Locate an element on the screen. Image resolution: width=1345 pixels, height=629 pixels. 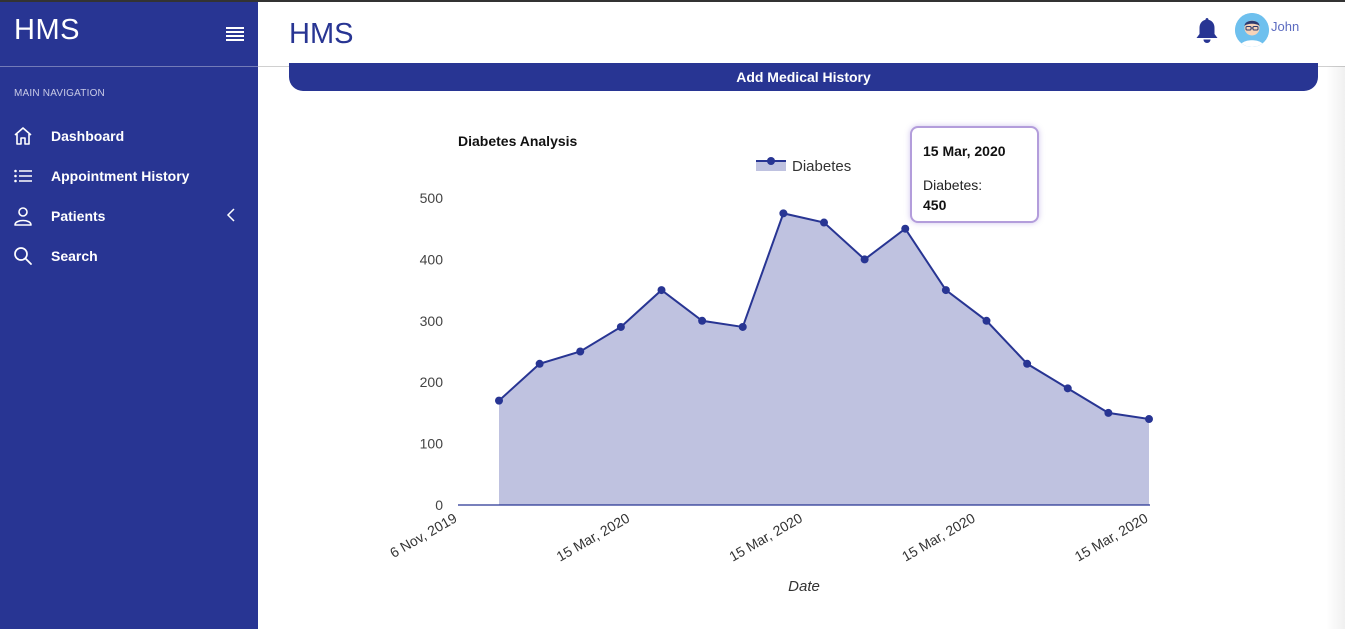
sidebar-item-patients: Patients is located at coordinates (129, 216).